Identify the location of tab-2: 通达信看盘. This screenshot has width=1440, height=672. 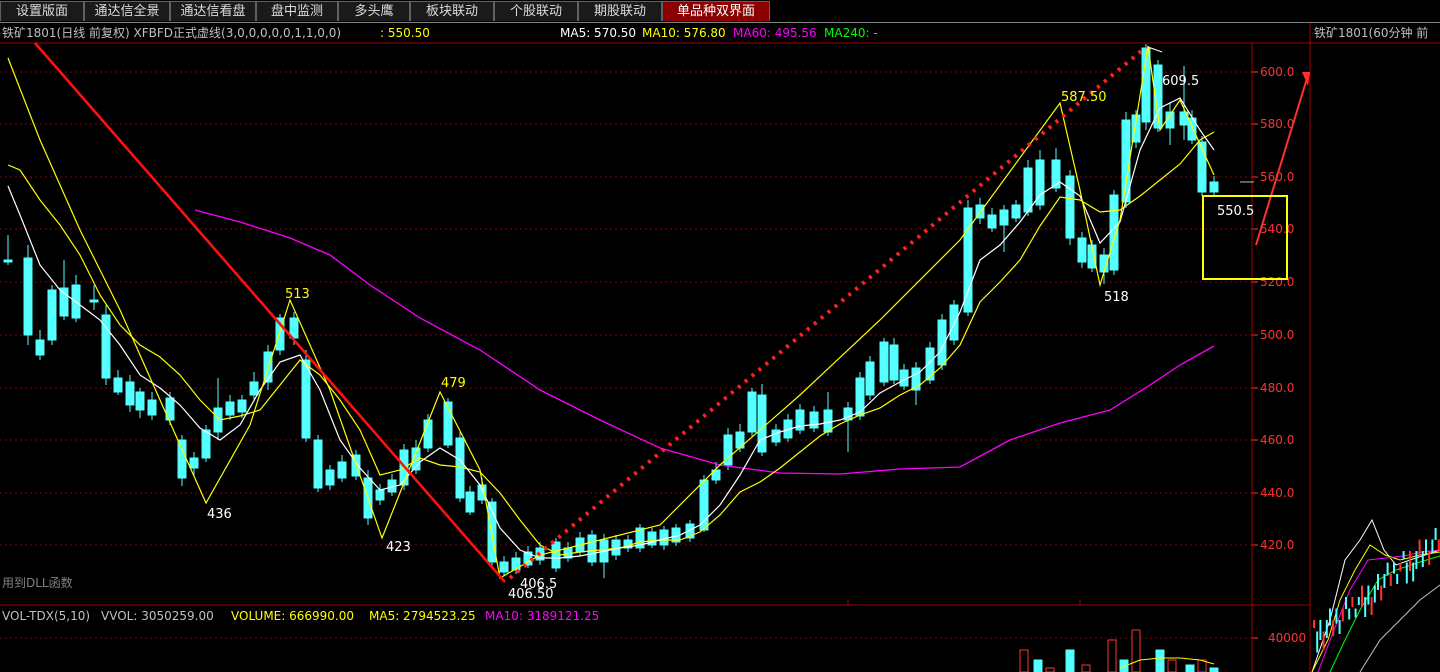
(213, 11).